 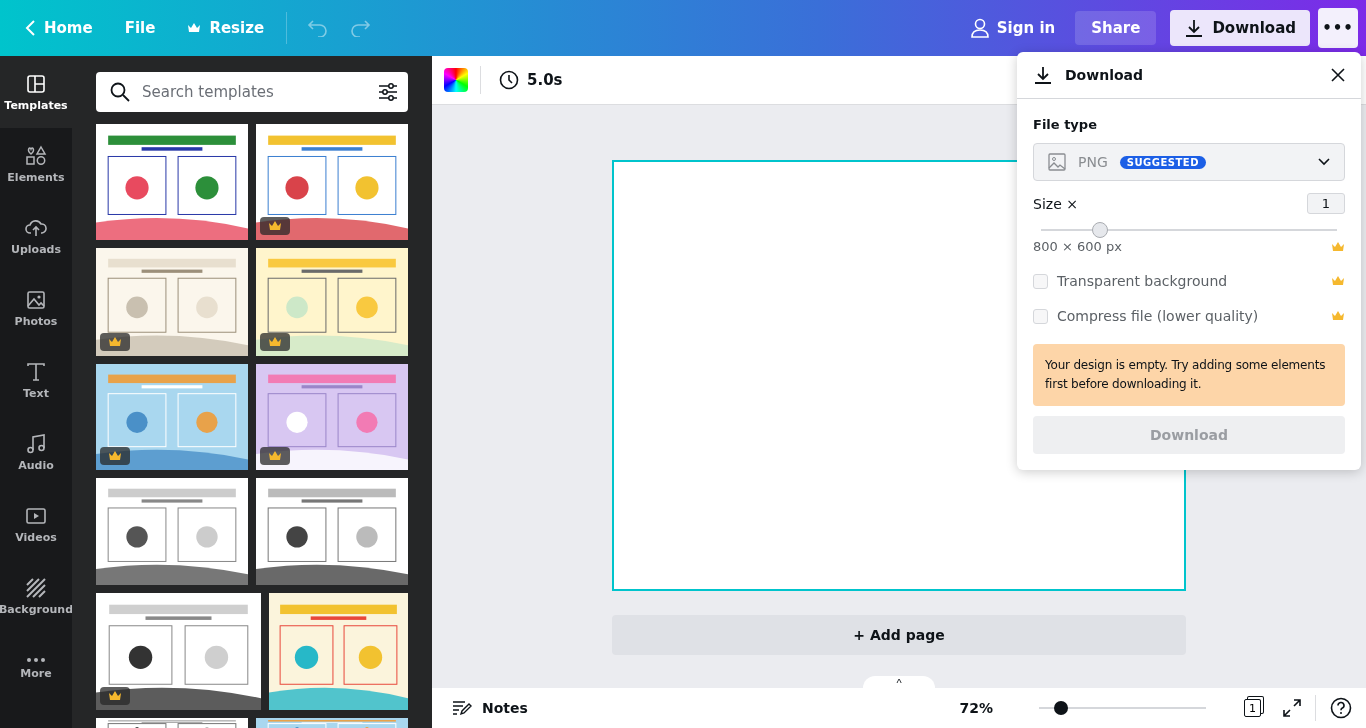 What do you see at coordinates (1326, 203) in the screenshot?
I see `size-input: 1` at bounding box center [1326, 203].